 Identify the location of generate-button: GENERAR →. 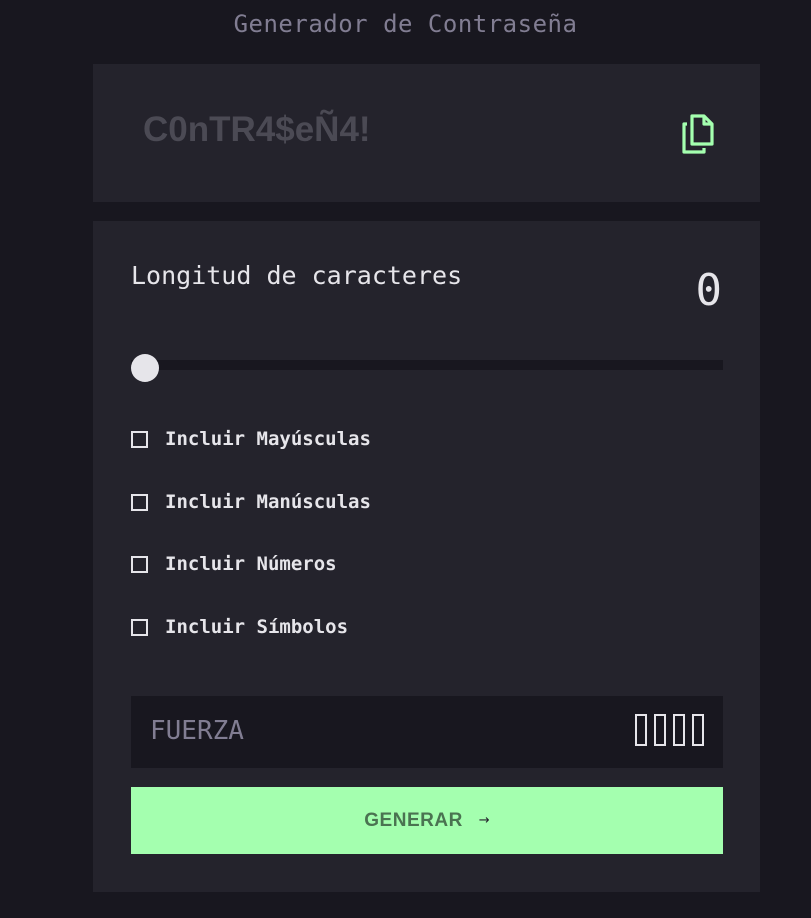
(427, 820).